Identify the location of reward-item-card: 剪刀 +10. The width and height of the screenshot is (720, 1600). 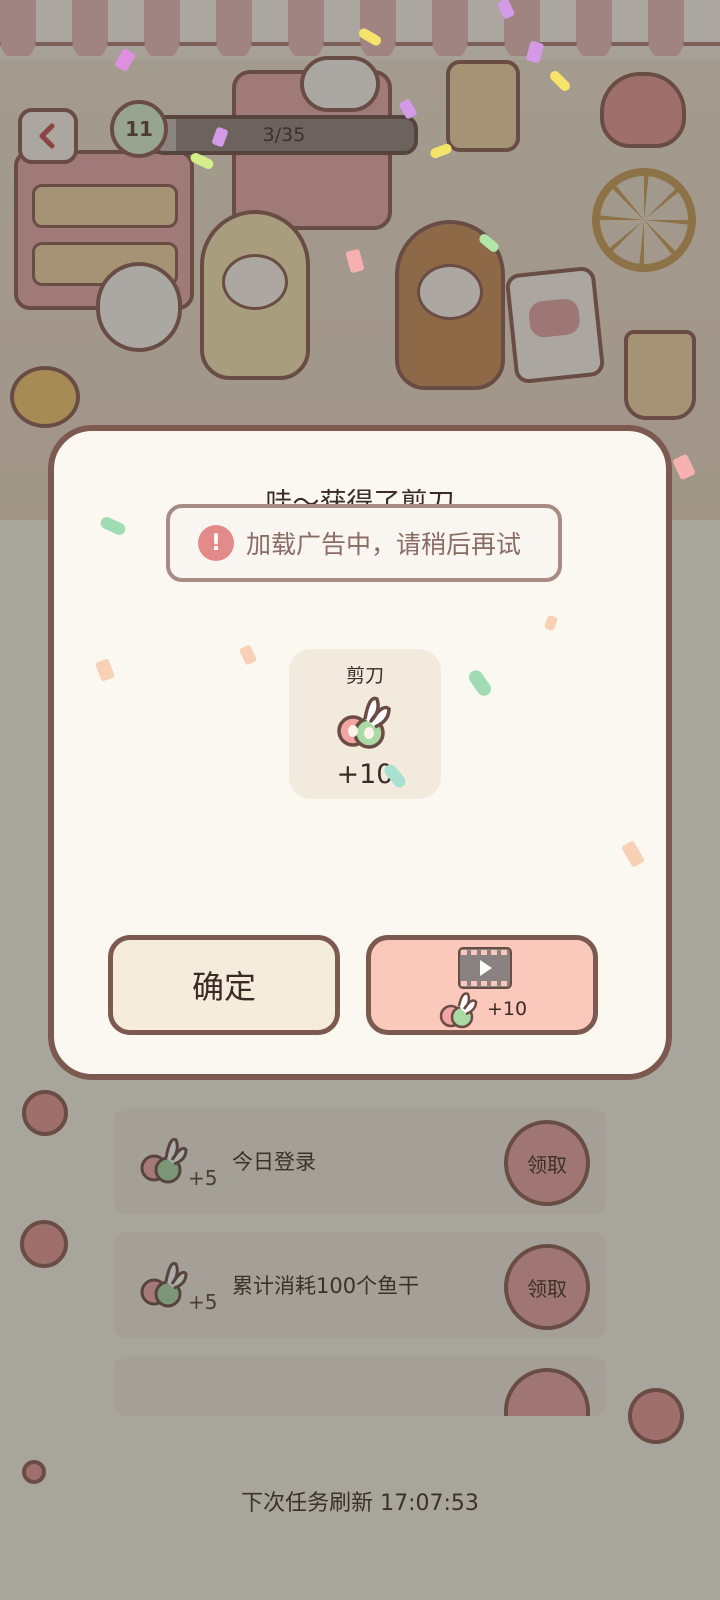
(365, 724).